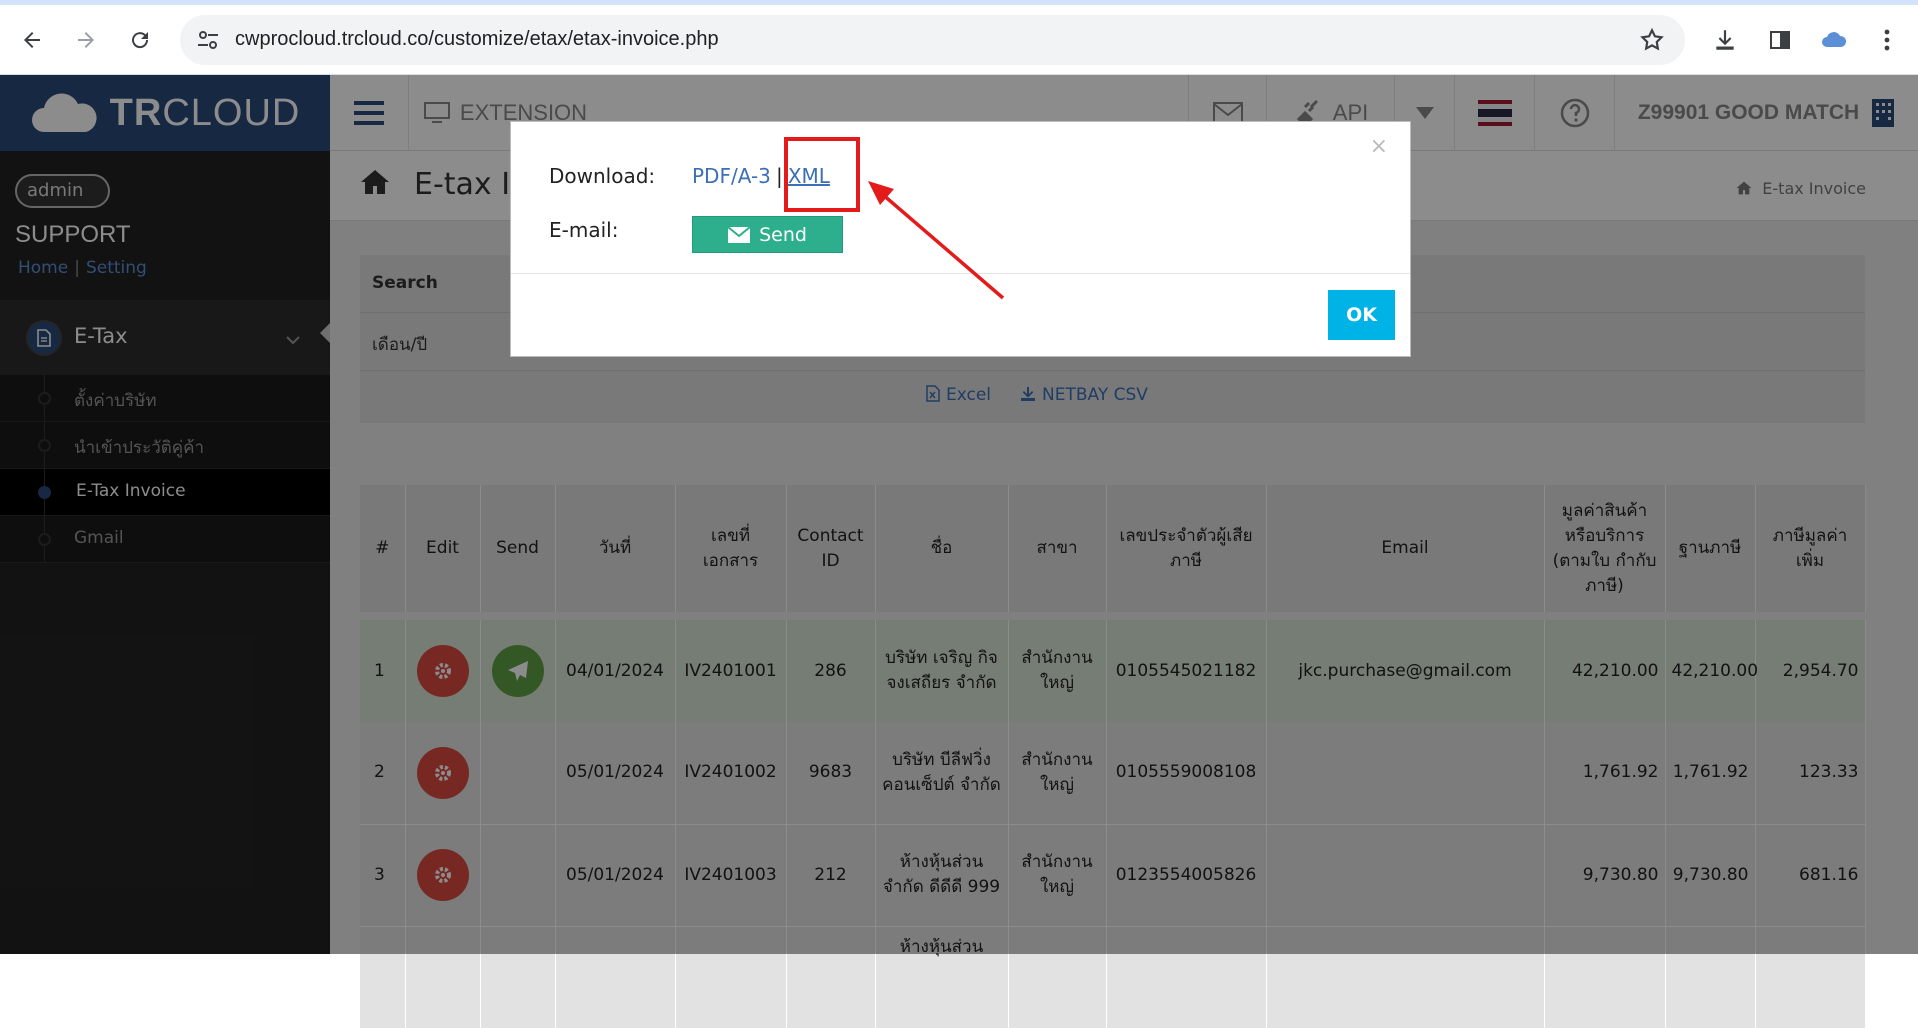 The image size is (1918, 1029). What do you see at coordinates (1379, 146) in the screenshot?
I see `close-icon: ×` at bounding box center [1379, 146].